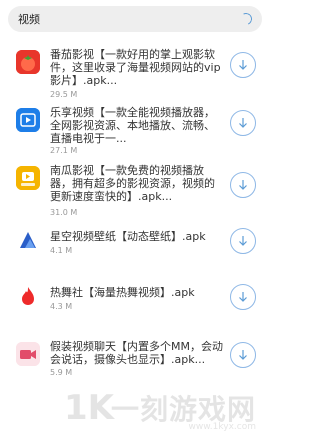 This screenshot has height=438, width=320. I want to click on app-title: 星空视频壁纸【动态壁纸】.apk, so click(137, 236).